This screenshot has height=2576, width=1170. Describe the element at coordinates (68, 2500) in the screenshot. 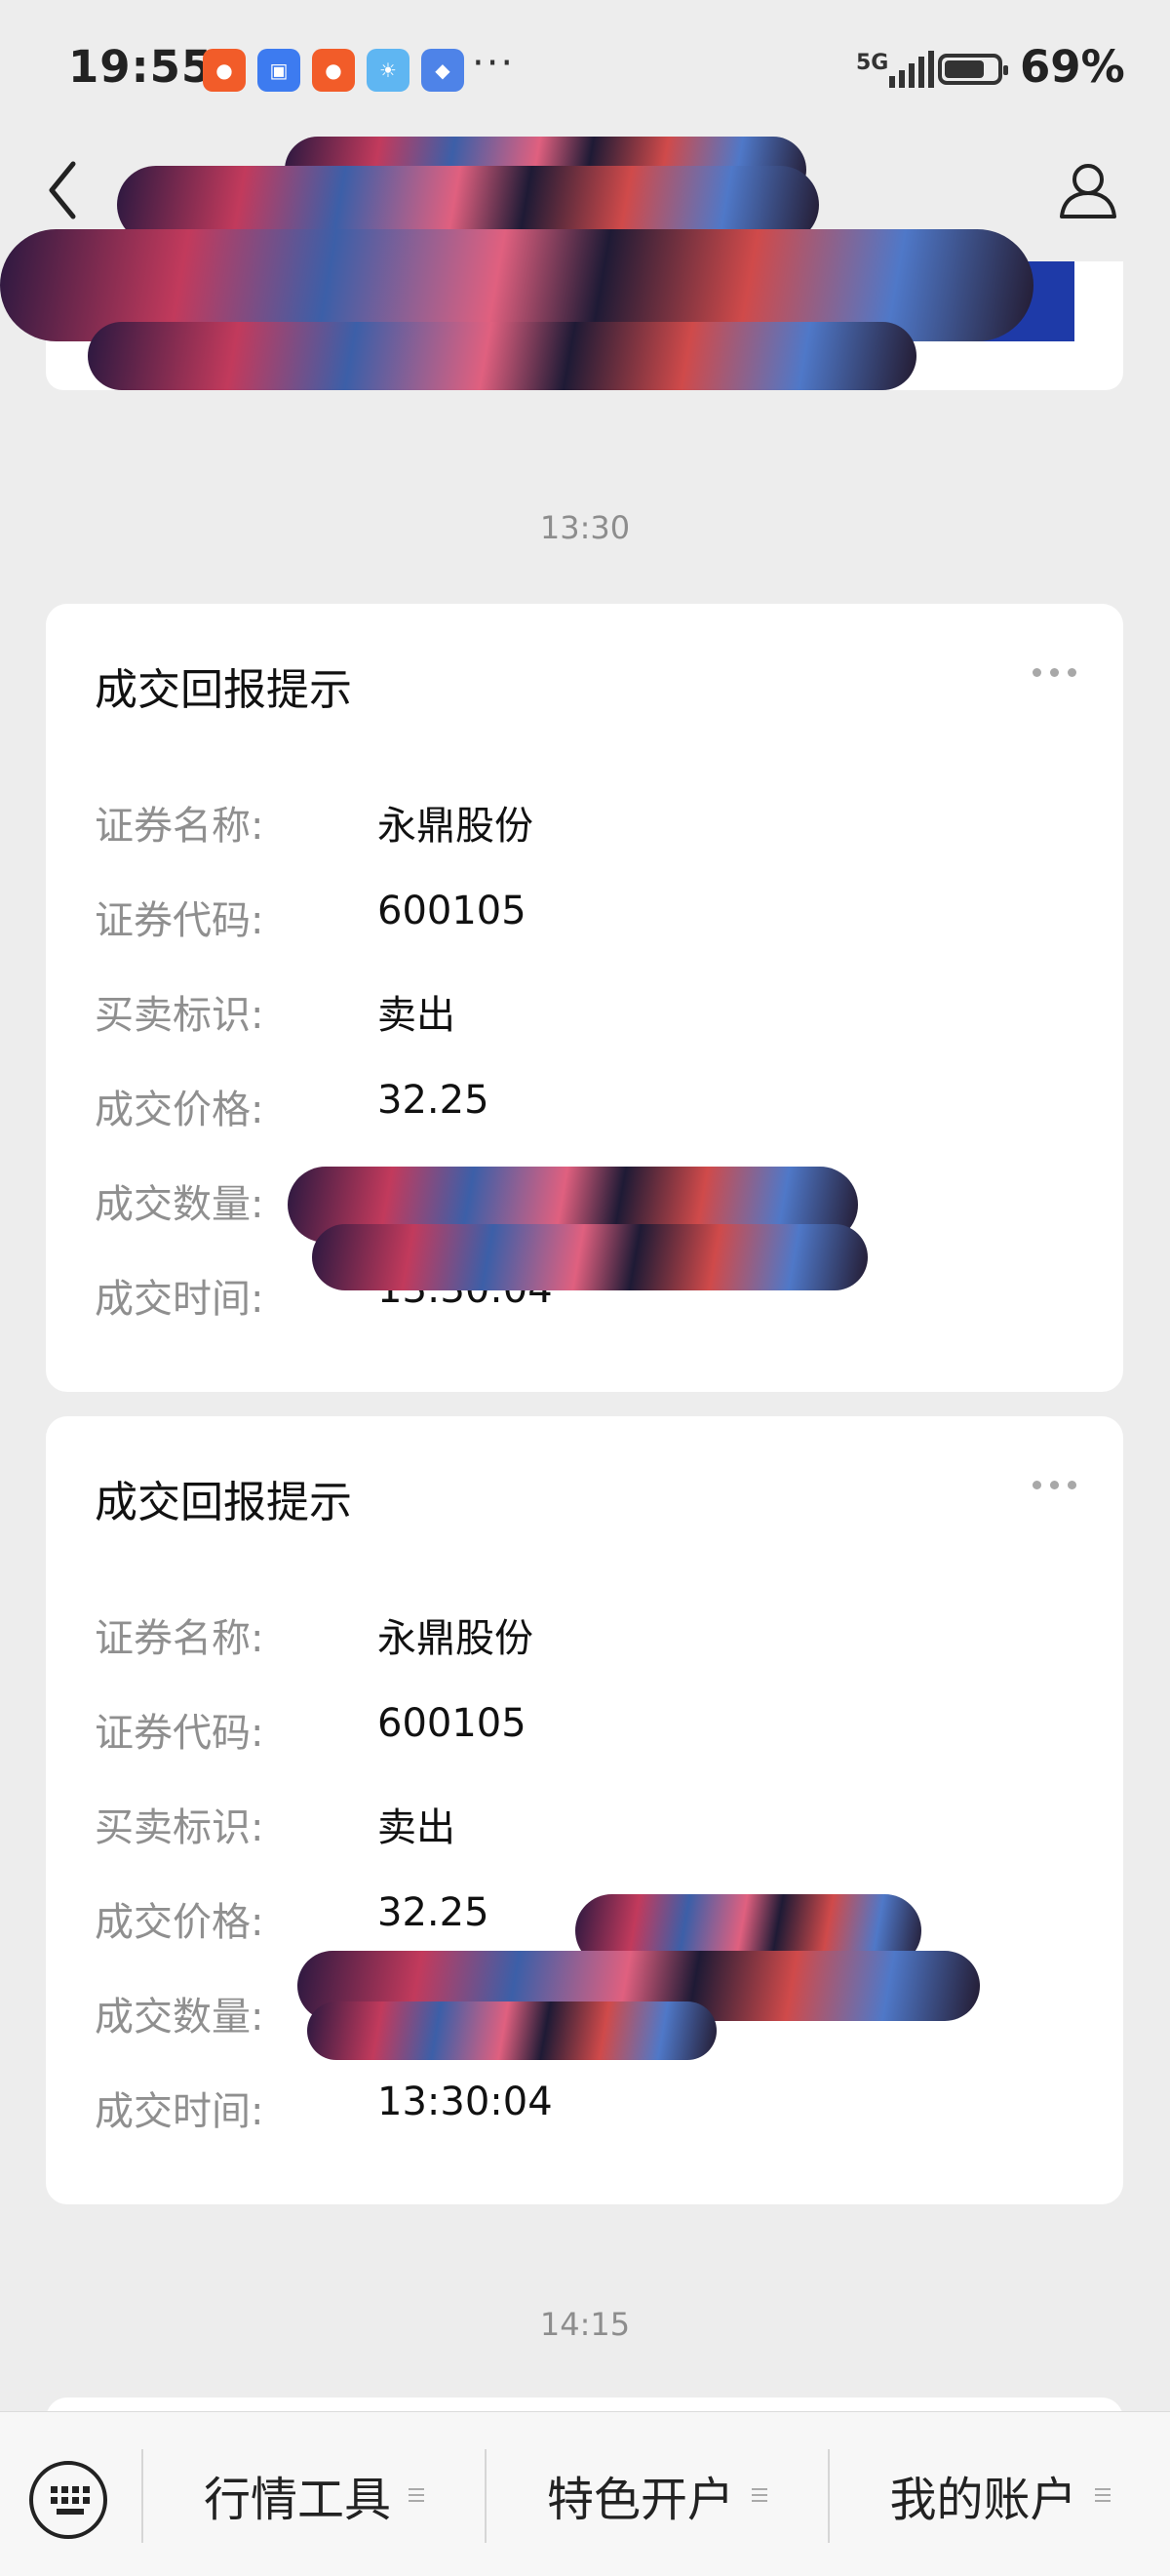

I see `keyboard-icon` at that location.